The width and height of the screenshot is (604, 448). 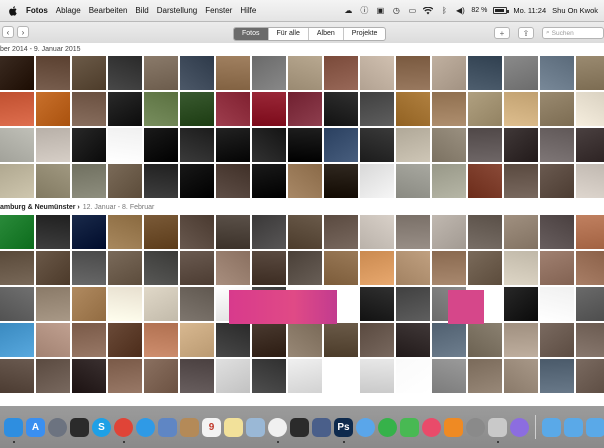 What do you see at coordinates (189, 427) in the screenshot?
I see `contacts-icon` at bounding box center [189, 427].